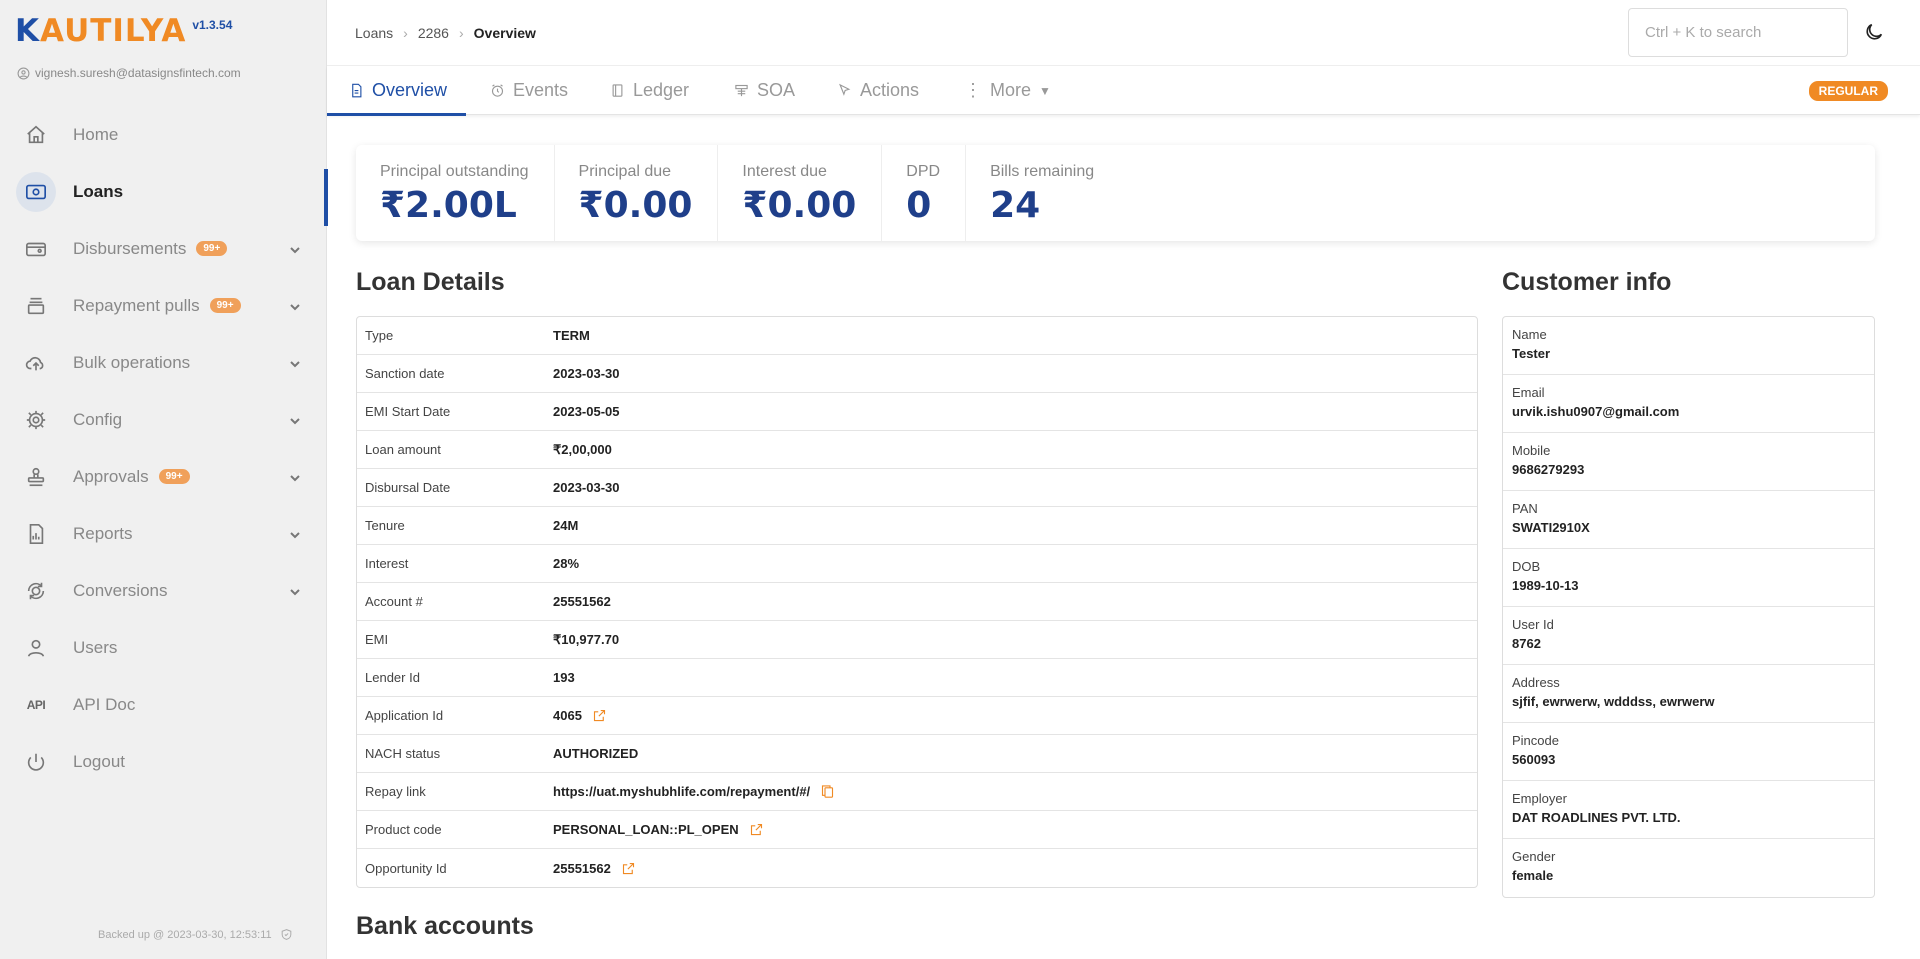 The height and width of the screenshot is (959, 1920). What do you see at coordinates (565, 525) in the screenshot?
I see `row-value: 24M` at bounding box center [565, 525].